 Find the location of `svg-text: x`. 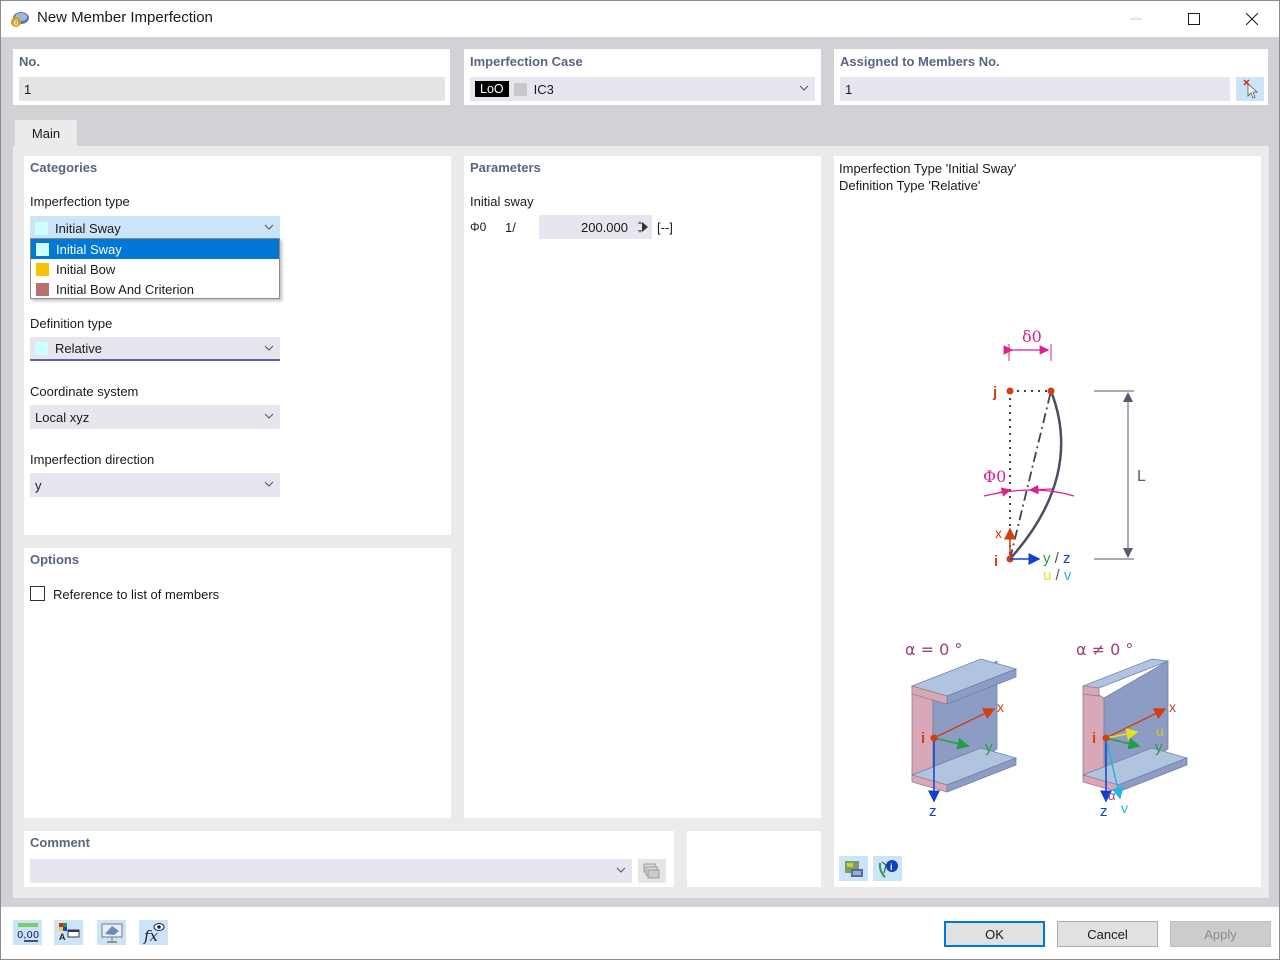

svg-text: x is located at coordinates (1000, 707).